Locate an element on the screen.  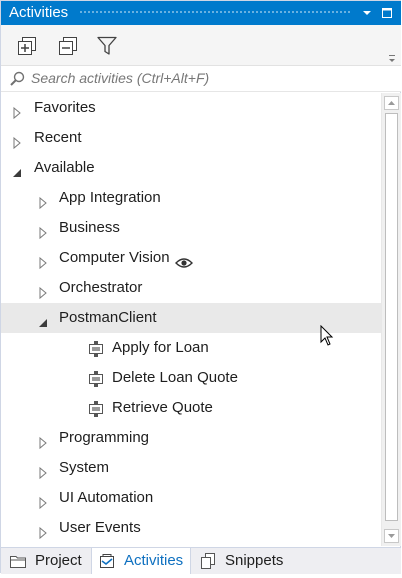
scroll-down-icon is located at coordinates (391, 536).